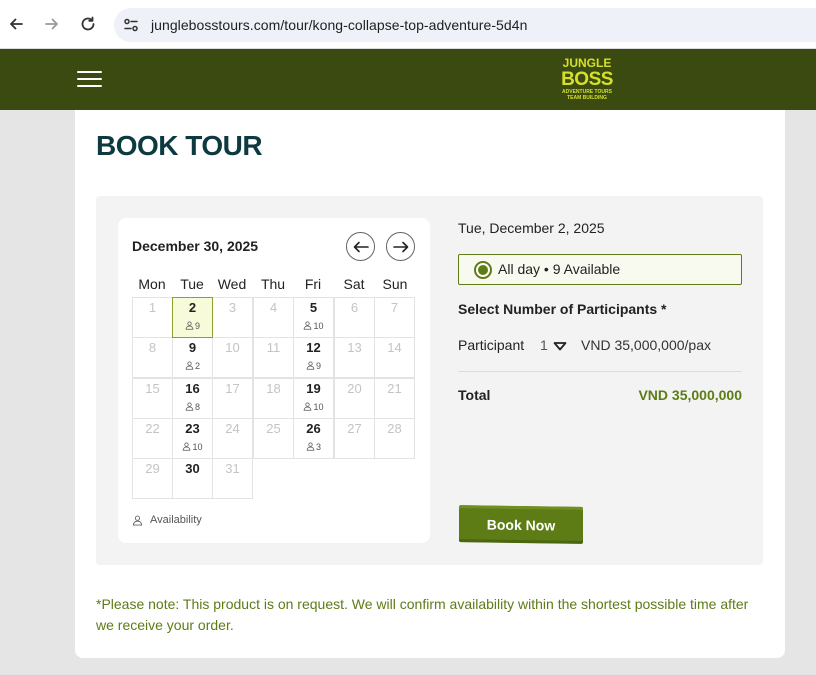 The image size is (816, 675). Describe the element at coordinates (152, 478) in the screenshot. I see `calendar-day: 29` at that location.